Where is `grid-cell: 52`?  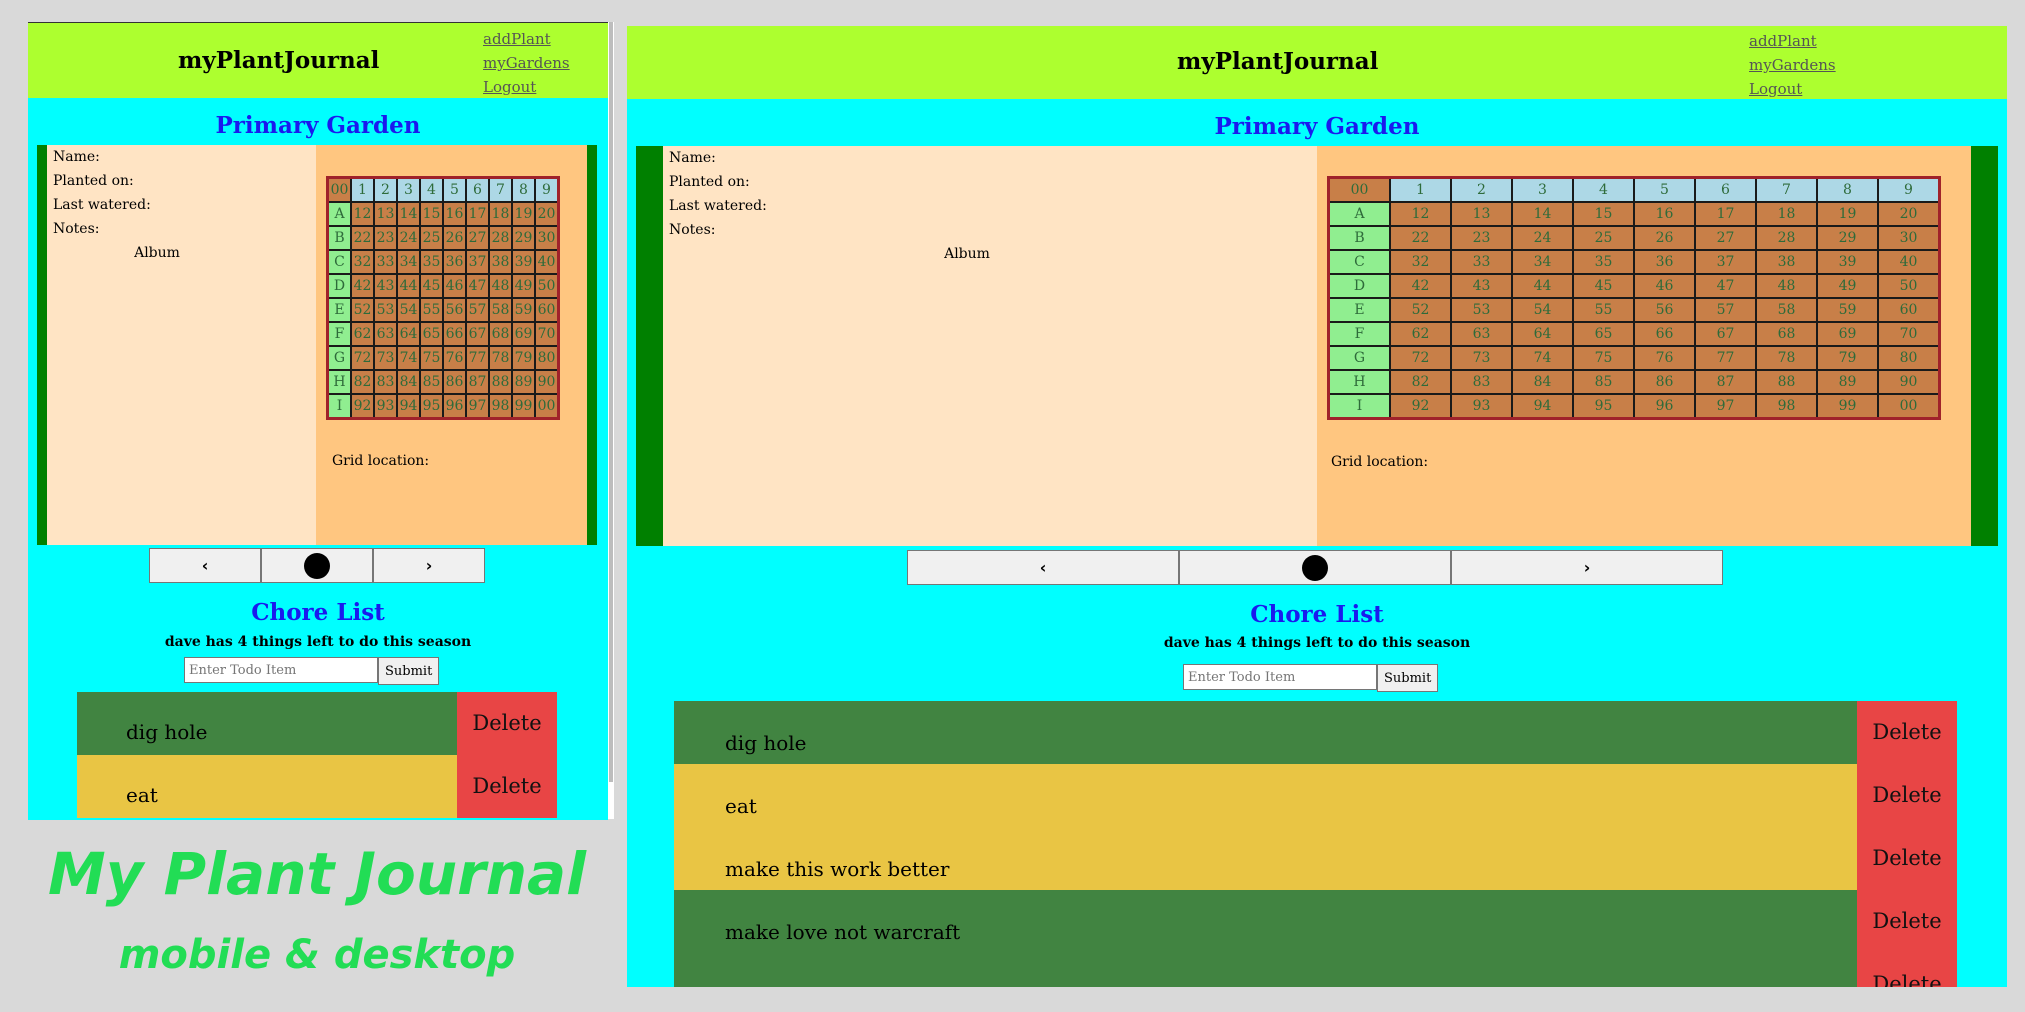 grid-cell: 52 is located at coordinates (1420, 310).